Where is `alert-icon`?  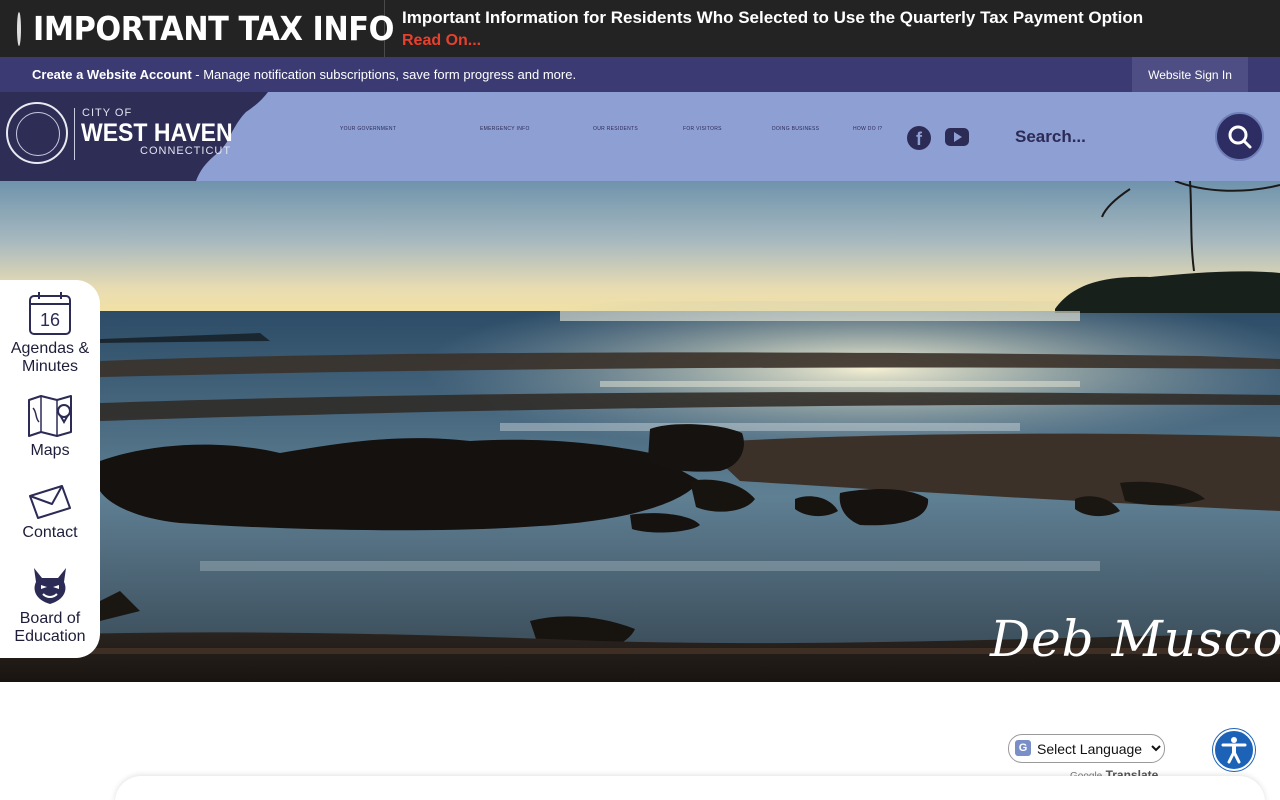 alert-icon is located at coordinates (19, 28).